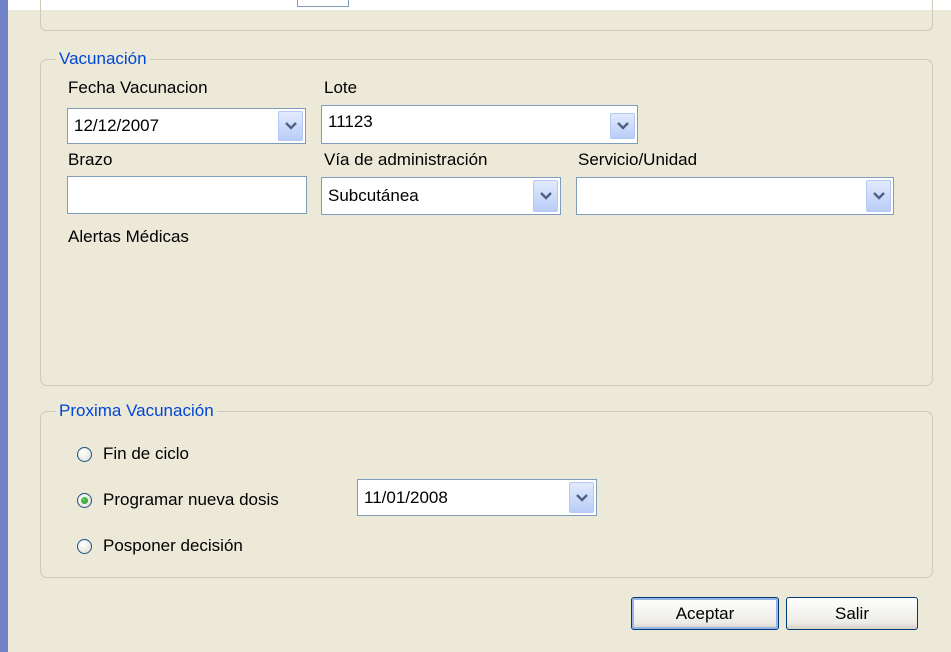 This screenshot has width=951, height=652. Describe the element at coordinates (638, 159) in the screenshot. I see `servicio-unidad-label: Servicio/Unidad` at that location.